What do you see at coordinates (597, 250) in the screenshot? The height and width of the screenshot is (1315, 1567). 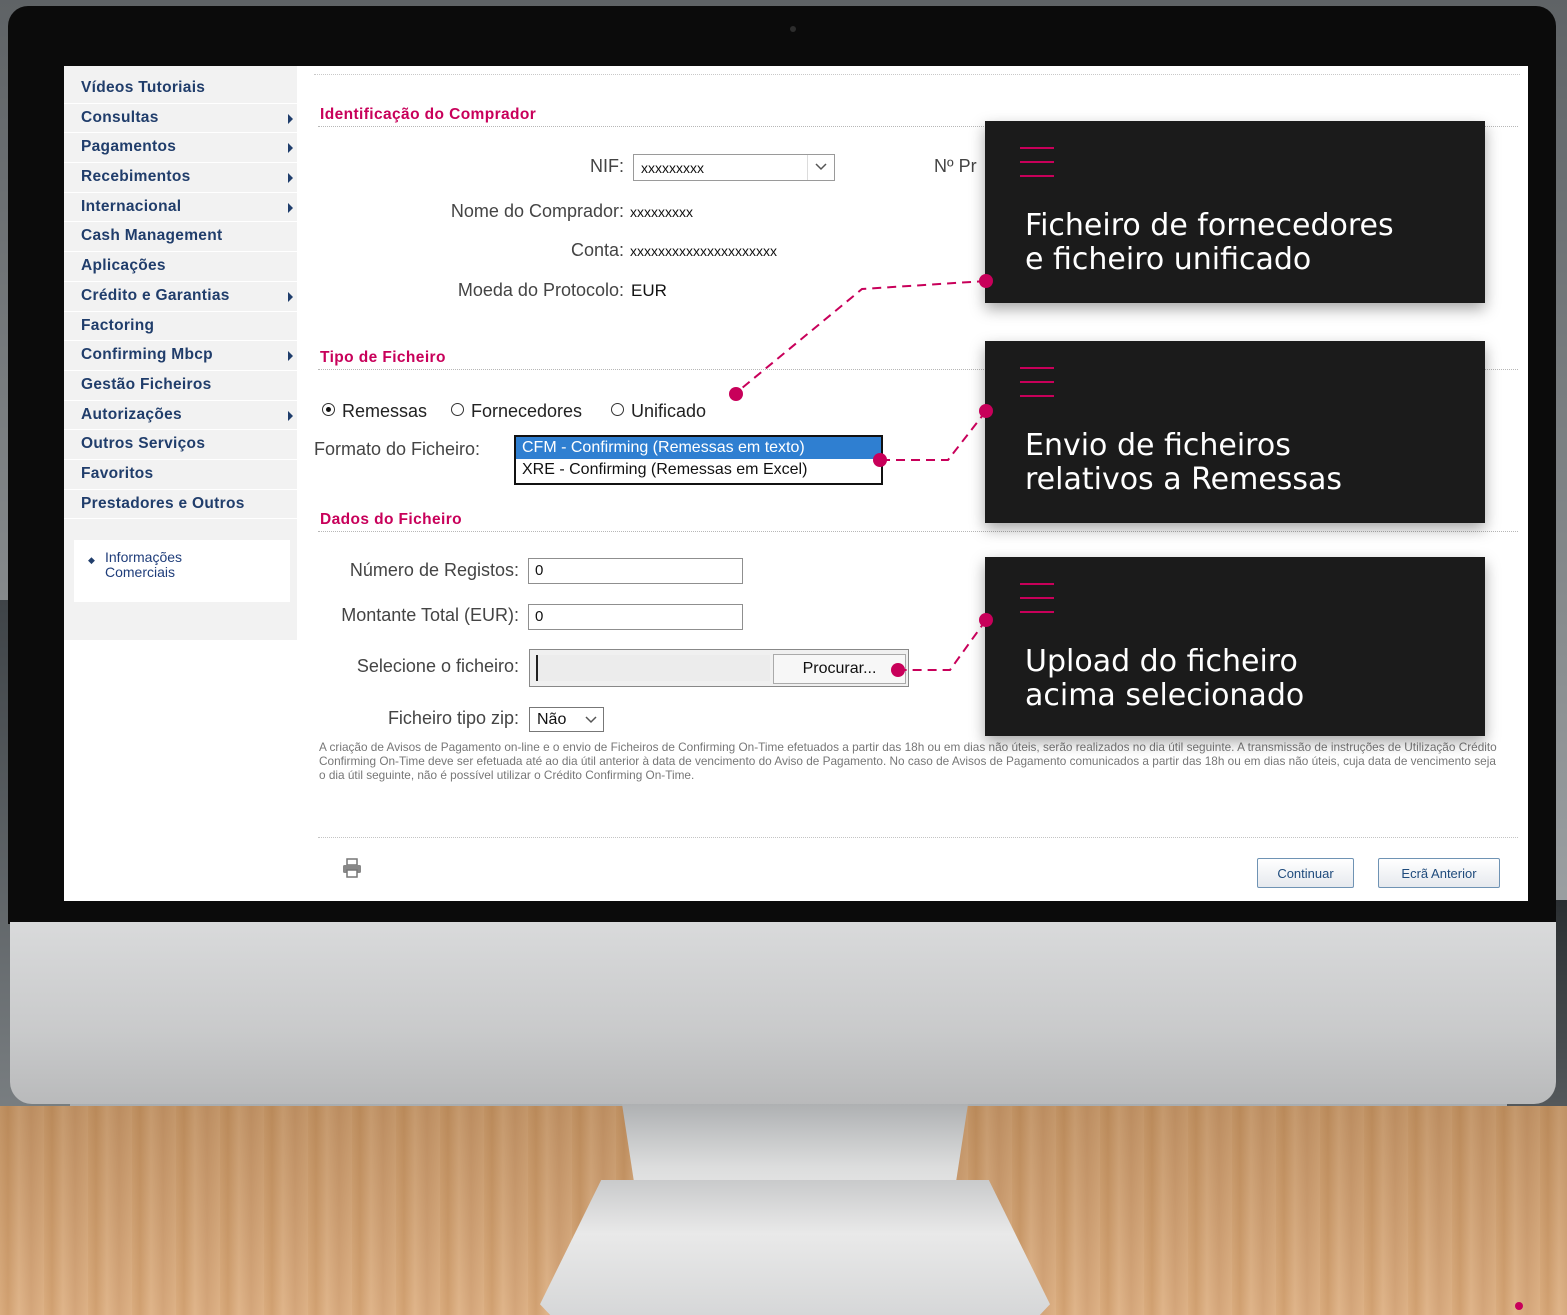 I see `account-label: Conta:` at bounding box center [597, 250].